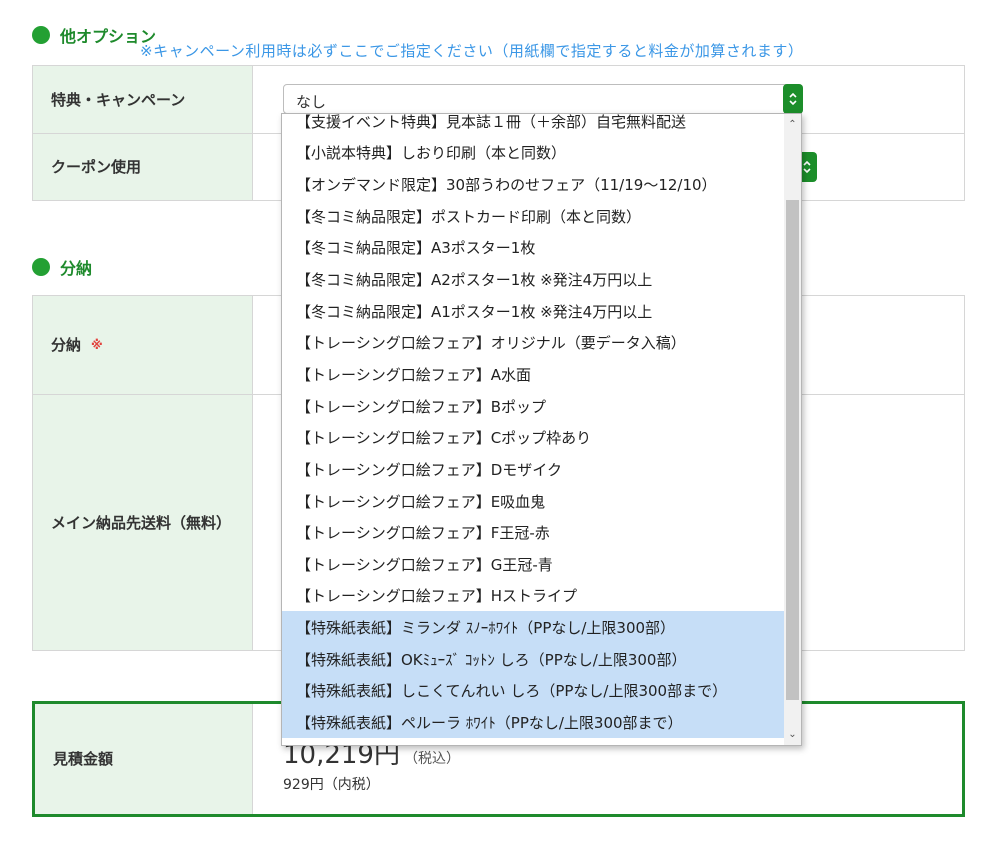 The width and height of the screenshot is (995, 841). I want to click on estimate-label: 見積金額, so click(144, 759).